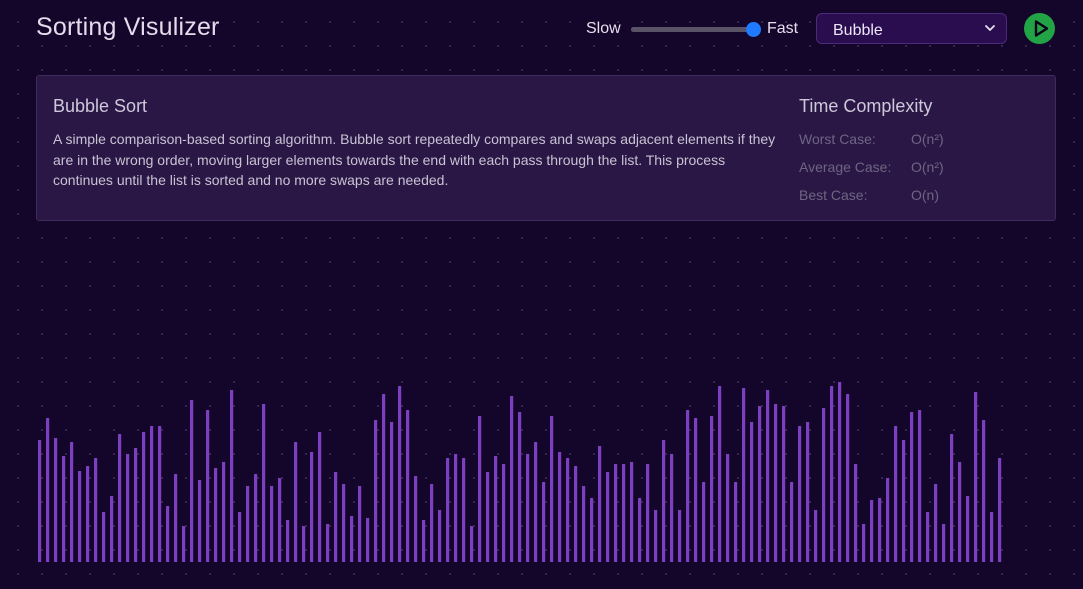  I want to click on speed-slow-label: Slow, so click(603, 28).